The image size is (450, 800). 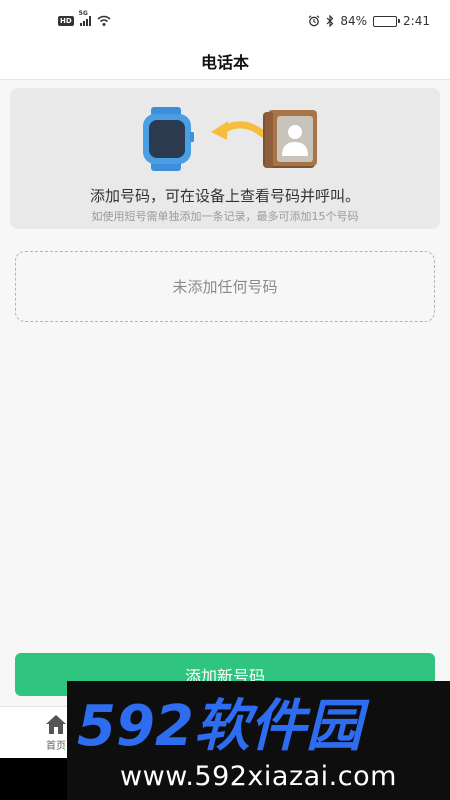 I want to click on app-header: 电话本, so click(x=225, y=61).